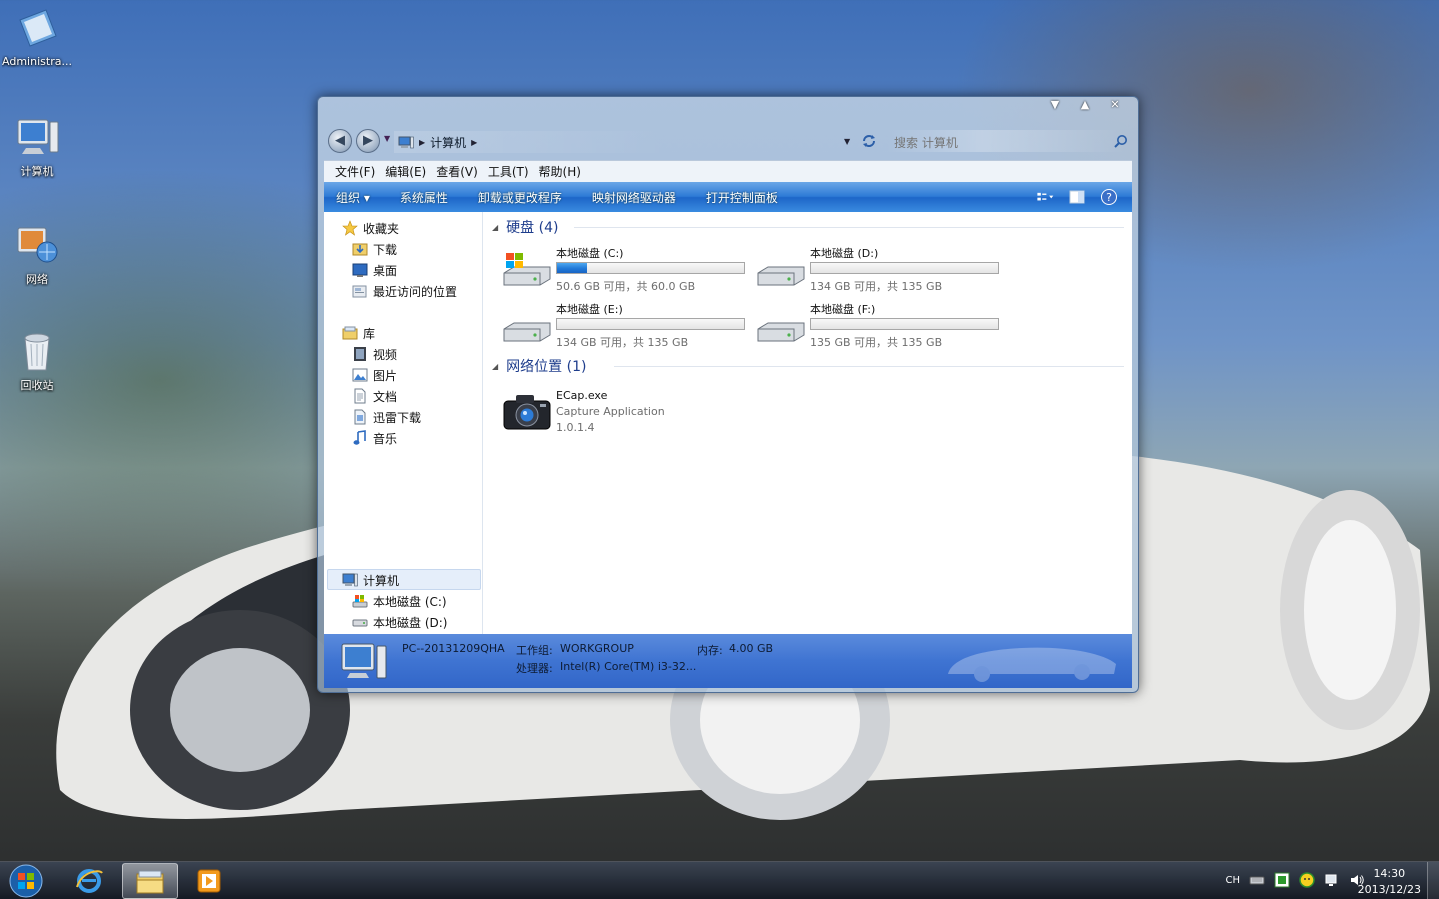 This screenshot has height=899, width=1439. Describe the element at coordinates (634, 197) in the screenshot. I see `map-network-drive-button: 映射网络驱动器` at that location.